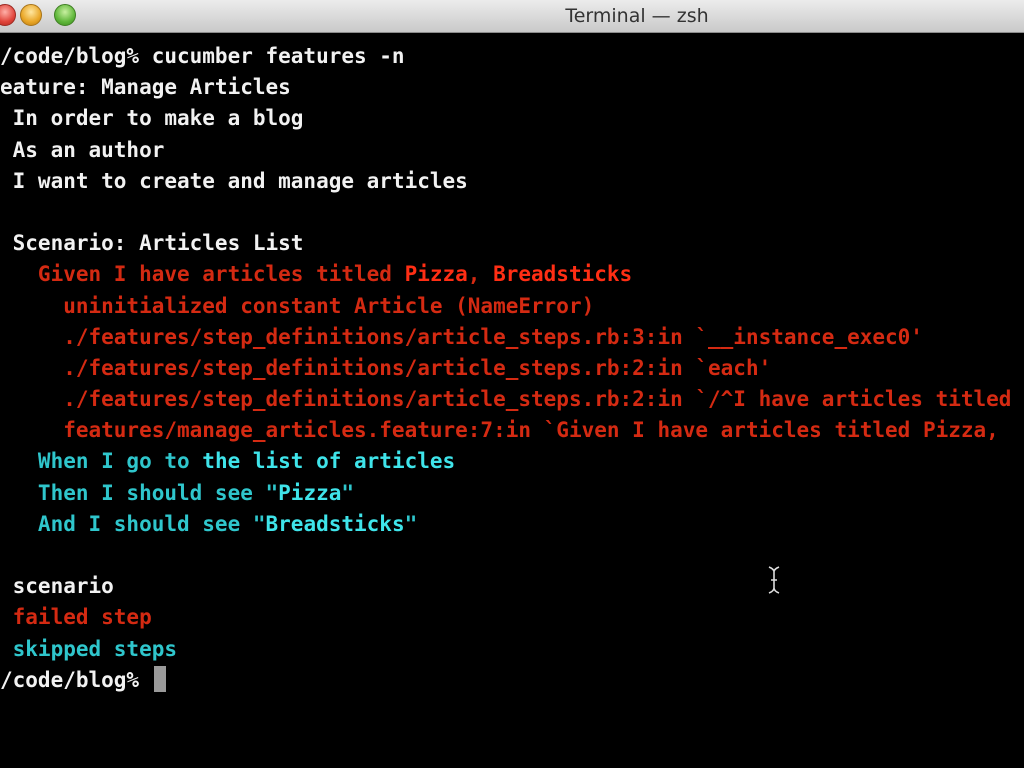 This screenshot has height=768, width=1024. Describe the element at coordinates (202, 274) in the screenshot. I see `terminal-text-segment: Given I have articles titled` at that location.